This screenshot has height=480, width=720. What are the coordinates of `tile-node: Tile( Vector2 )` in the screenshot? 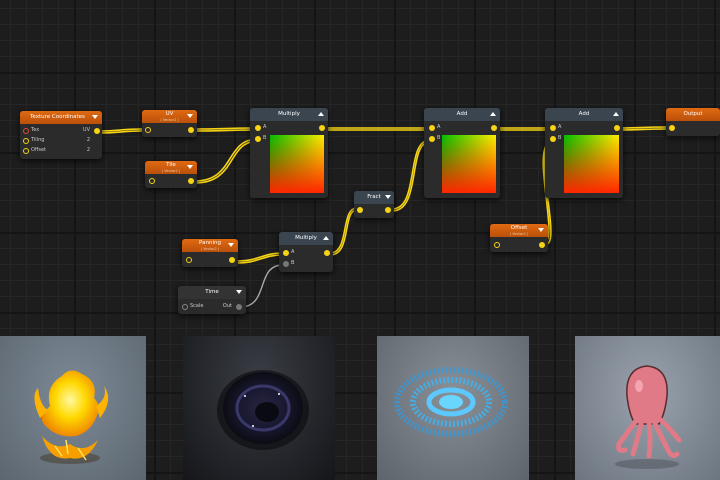 It's located at (171, 174).